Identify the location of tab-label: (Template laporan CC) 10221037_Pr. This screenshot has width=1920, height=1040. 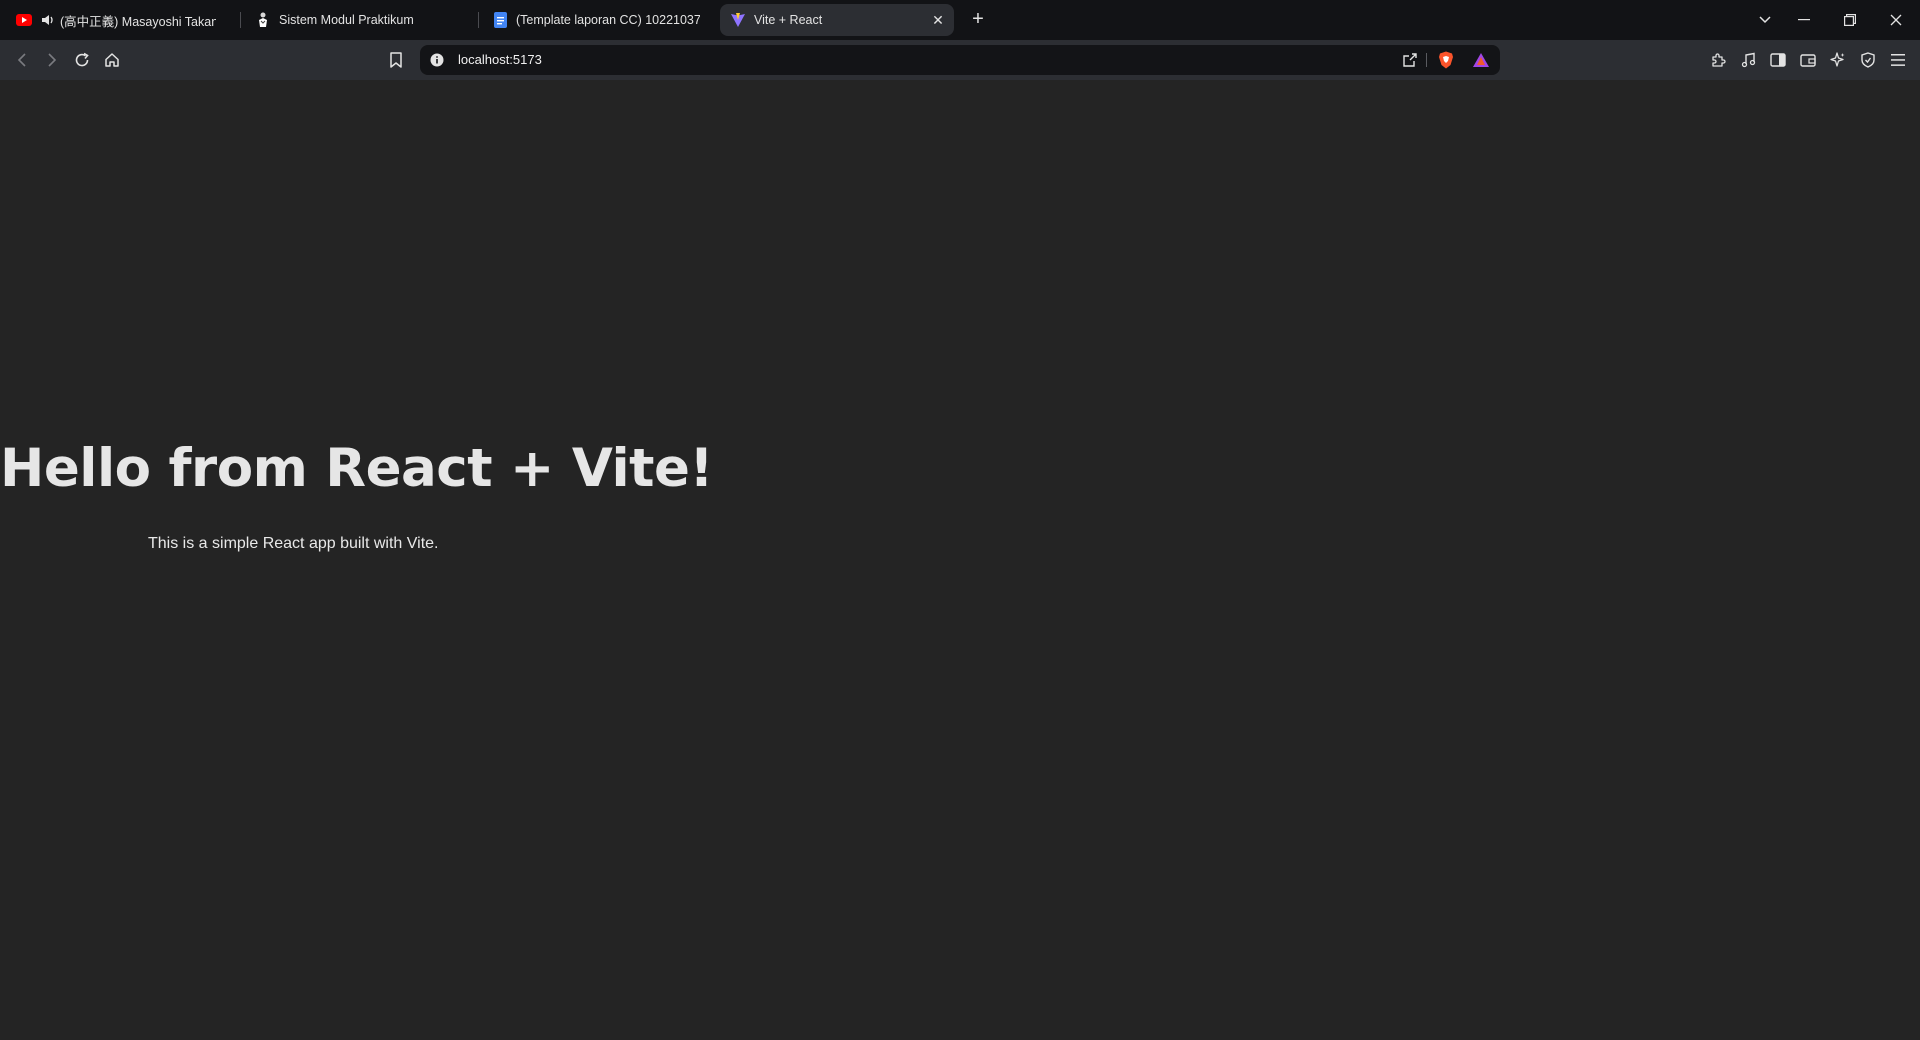
(608, 20).